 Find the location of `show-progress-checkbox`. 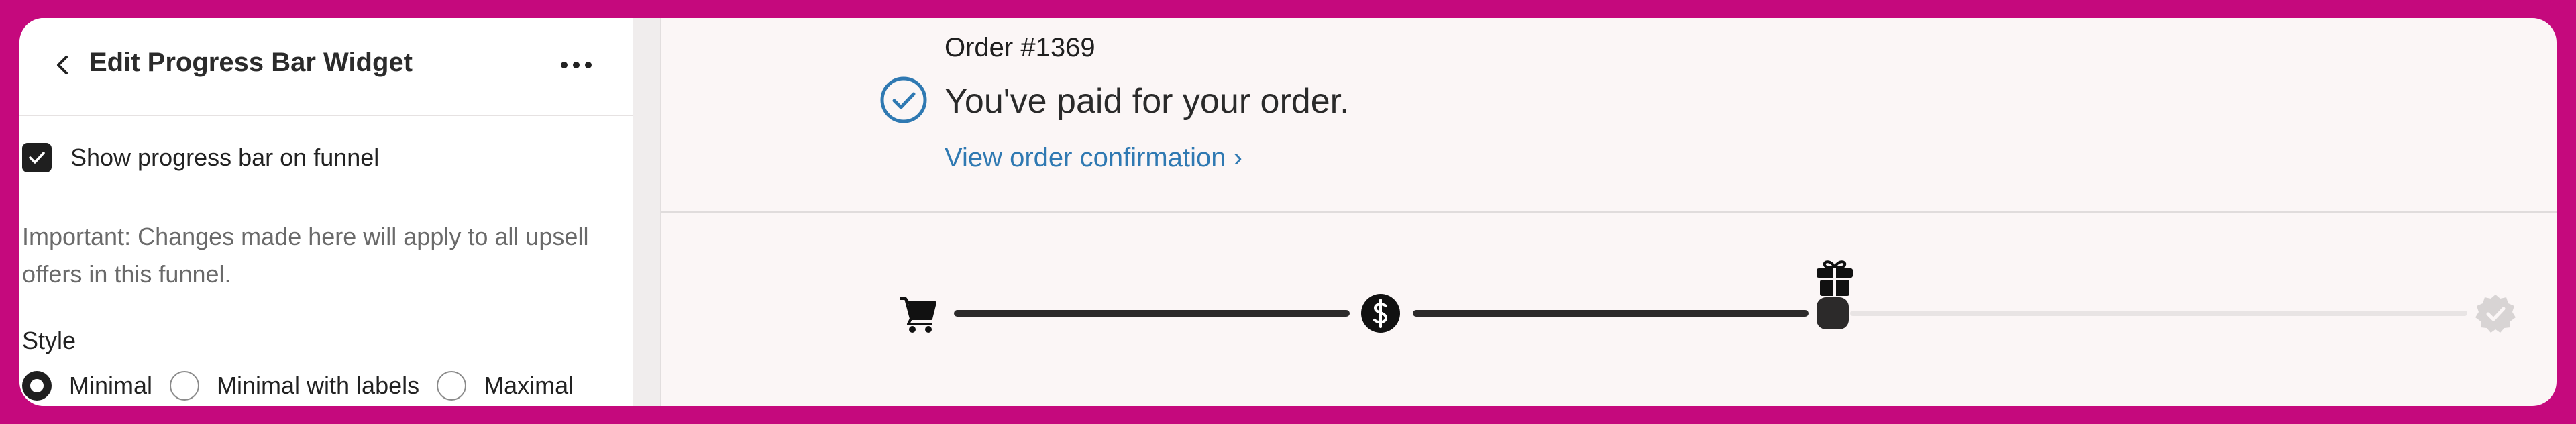

show-progress-checkbox is located at coordinates (37, 157).